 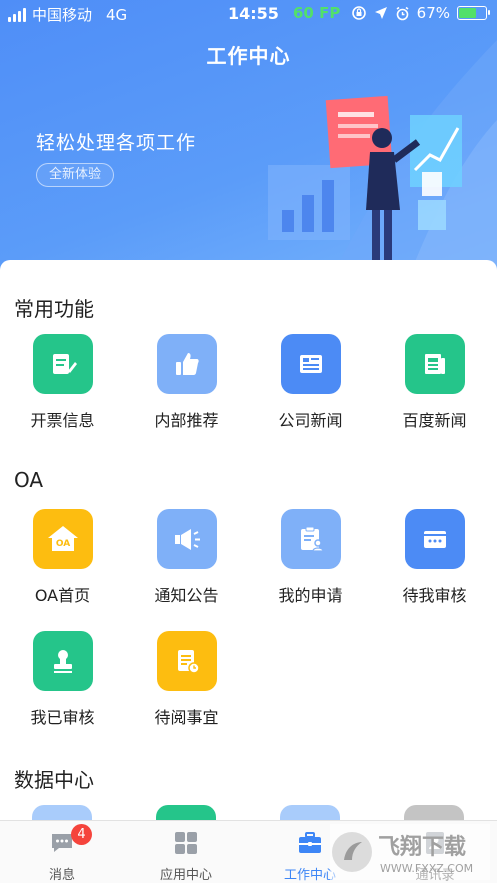 I want to click on oa-home-icon: OA, so click(x=62, y=539).